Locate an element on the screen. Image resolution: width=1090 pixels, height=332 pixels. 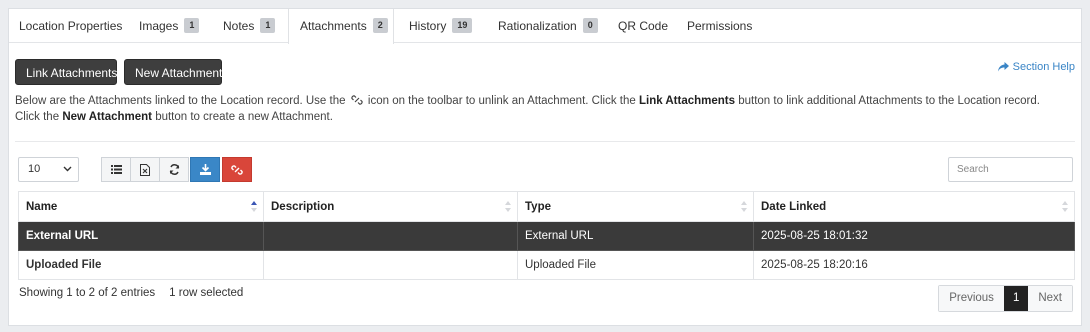
cell-type: Uploaded File is located at coordinates (635, 265).